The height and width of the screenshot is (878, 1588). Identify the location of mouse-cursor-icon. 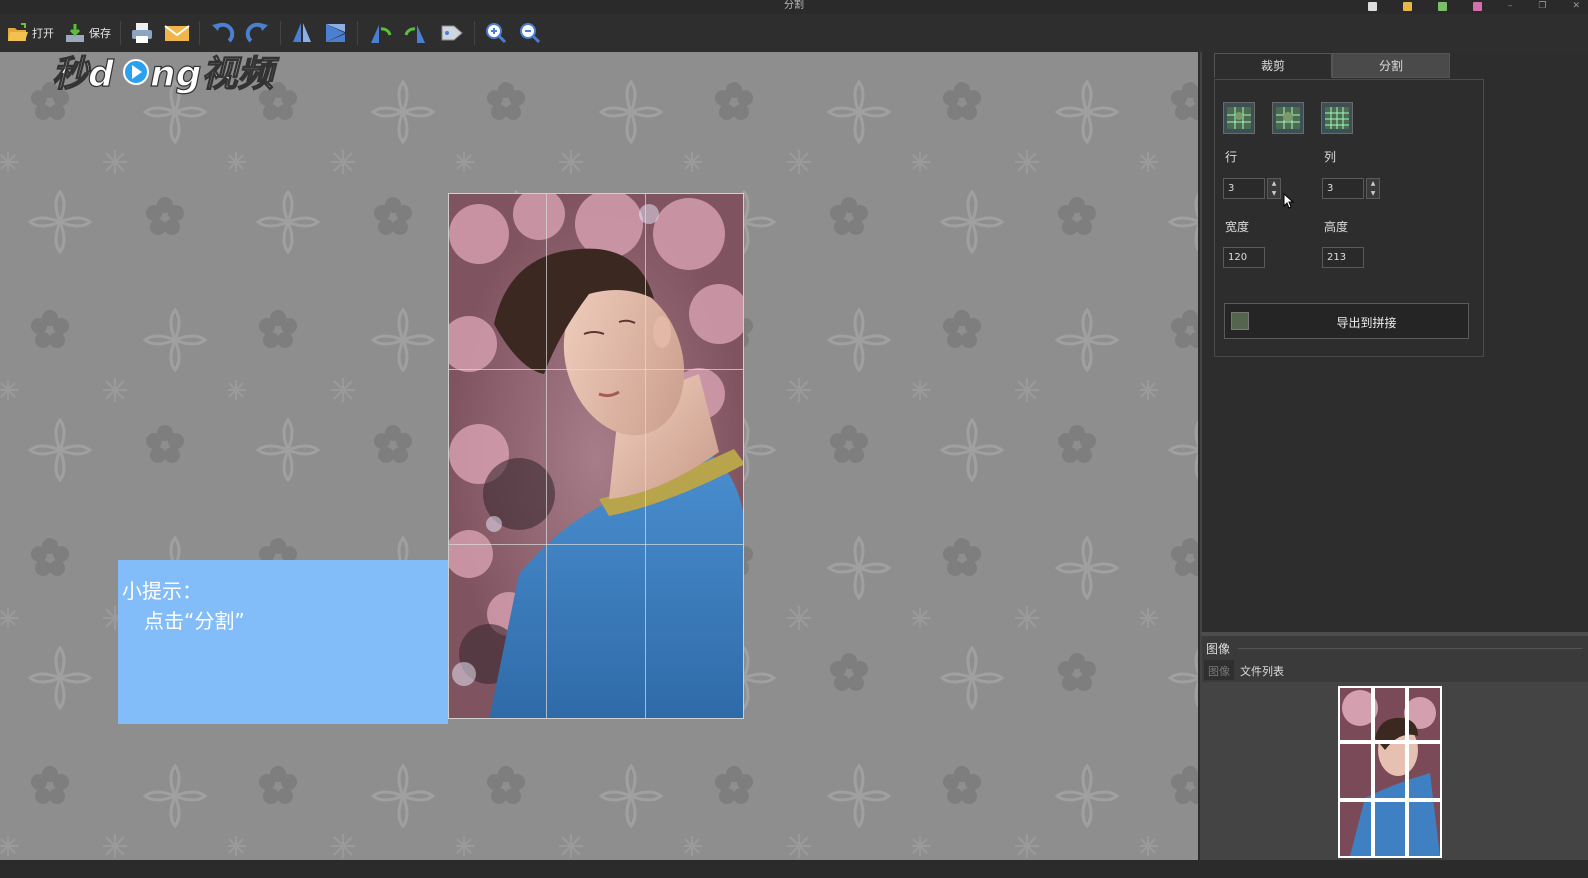
(1289, 201).